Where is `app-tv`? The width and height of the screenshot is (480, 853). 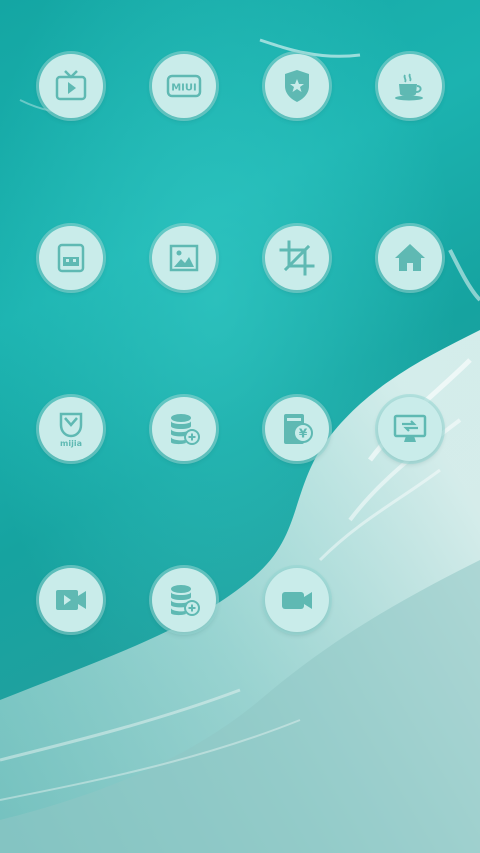
app-tv is located at coordinates (71, 86).